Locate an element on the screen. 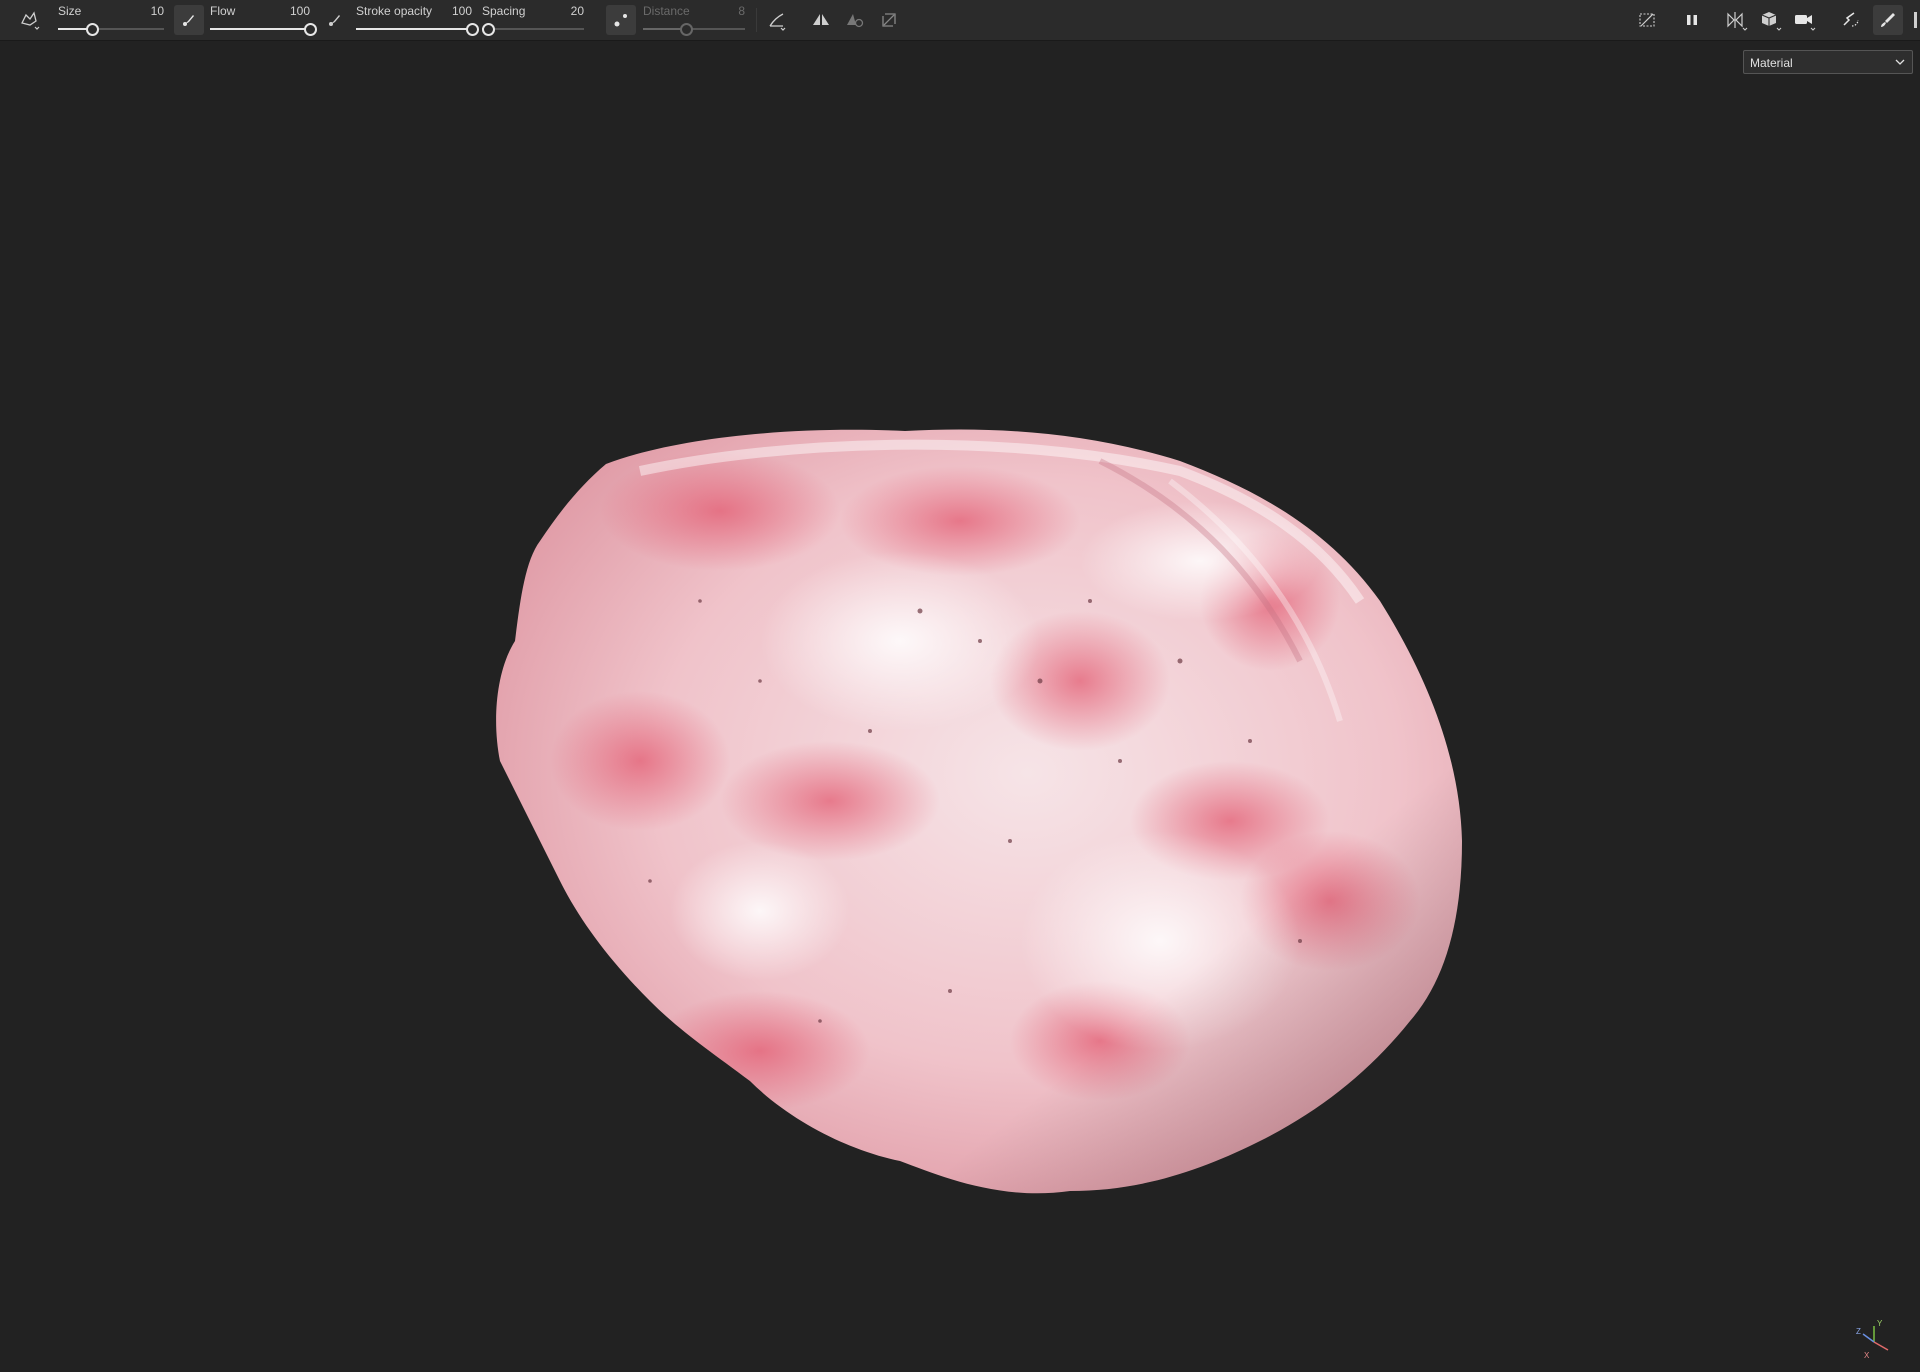  distance-param: Distance 8 is located at coordinates (694, 20).